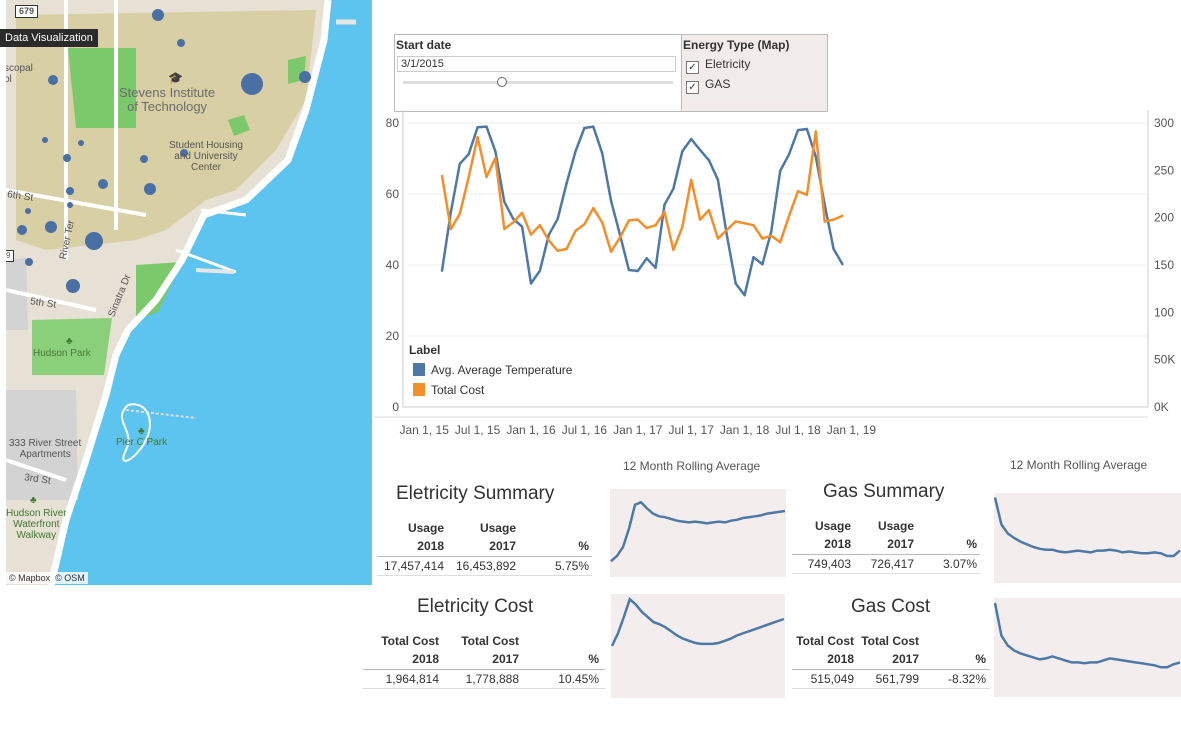 The image size is (1181, 740). What do you see at coordinates (45, 449) in the screenshot?
I see `river-street-label: 333 River Street Apartments` at bounding box center [45, 449].